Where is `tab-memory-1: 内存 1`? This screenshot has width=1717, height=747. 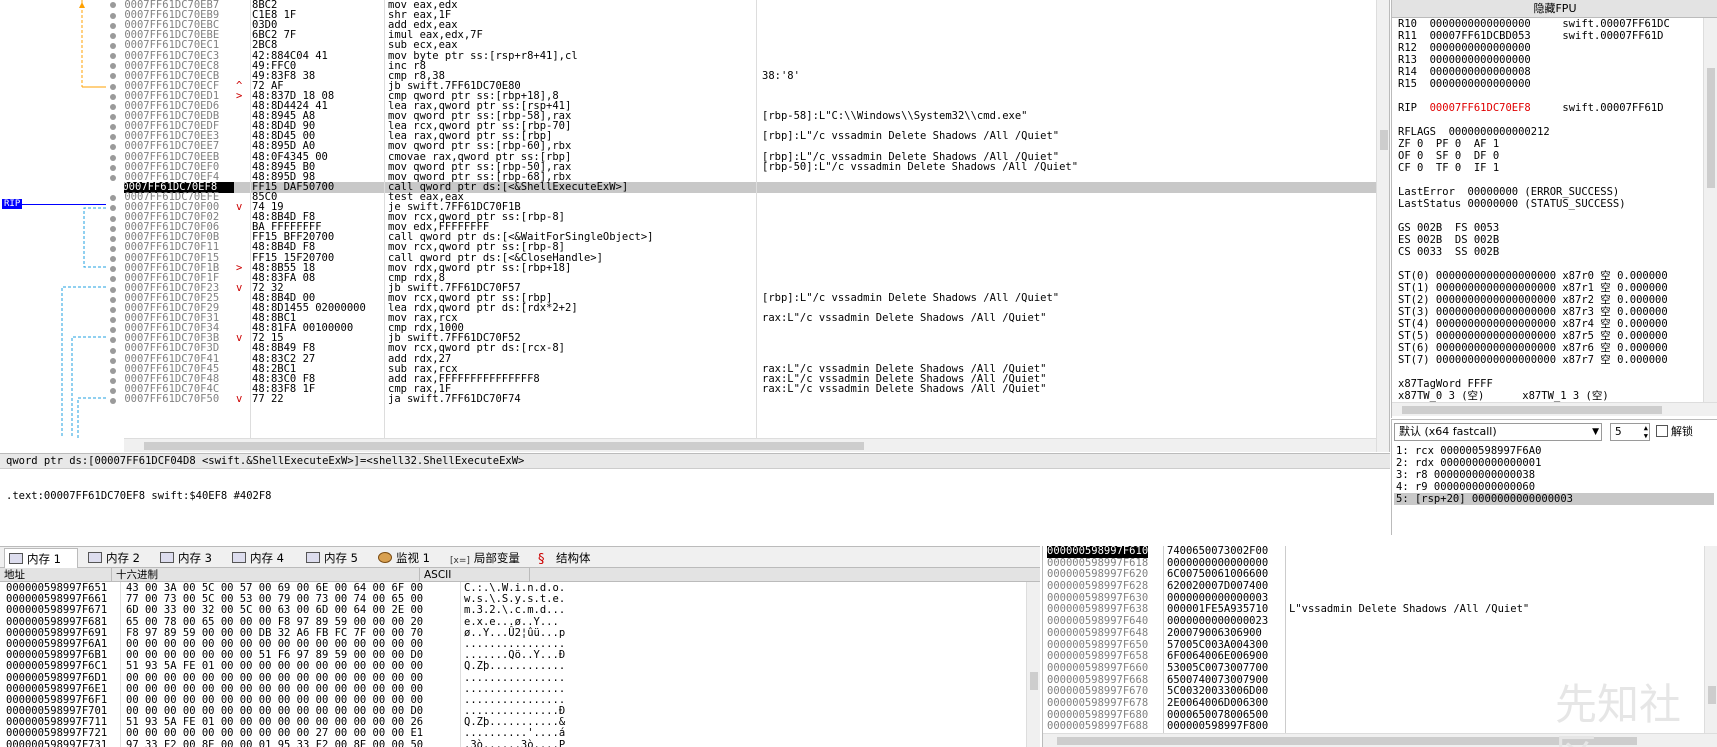 tab-memory-1: 内存 1 is located at coordinates (41, 558).